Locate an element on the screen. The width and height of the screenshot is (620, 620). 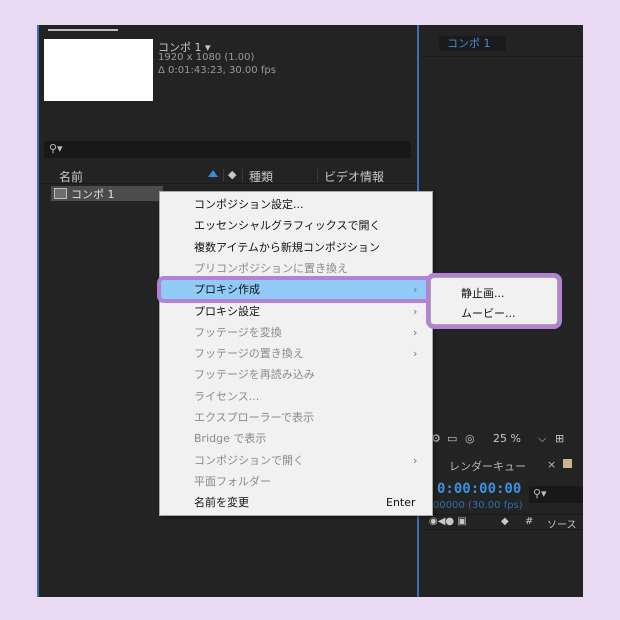
menu-item-13: 平面フォルダー is located at coordinates (296, 481).